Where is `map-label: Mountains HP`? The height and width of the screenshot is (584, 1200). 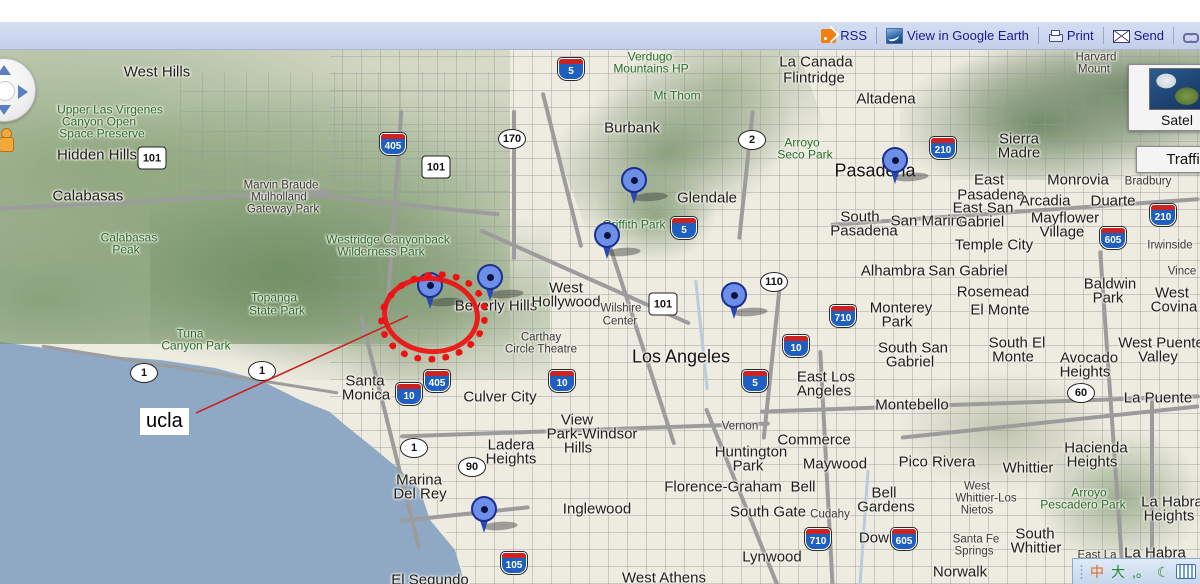
map-label: Mountains HP is located at coordinates (651, 68).